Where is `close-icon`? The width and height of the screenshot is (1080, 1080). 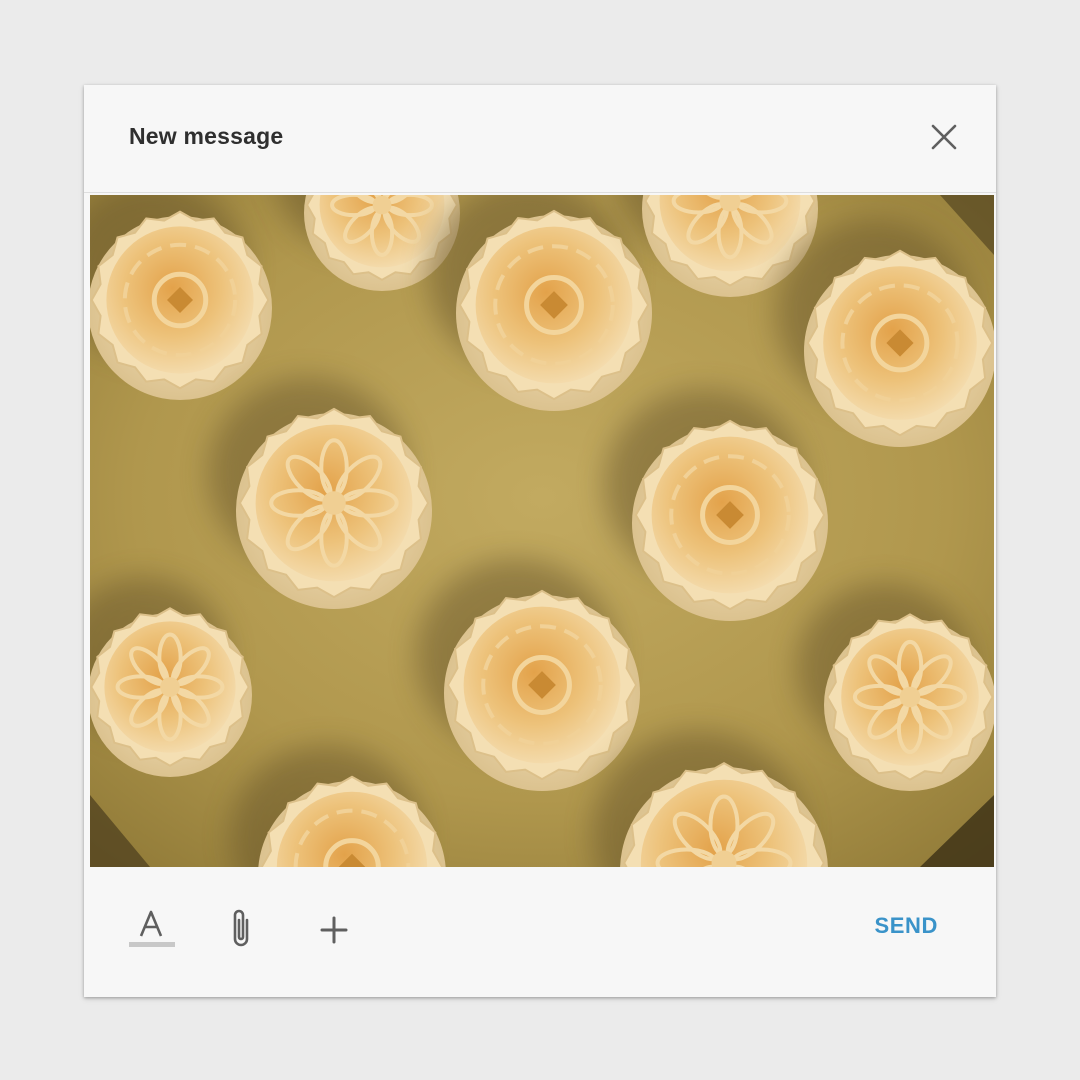
close-icon is located at coordinates (944, 137).